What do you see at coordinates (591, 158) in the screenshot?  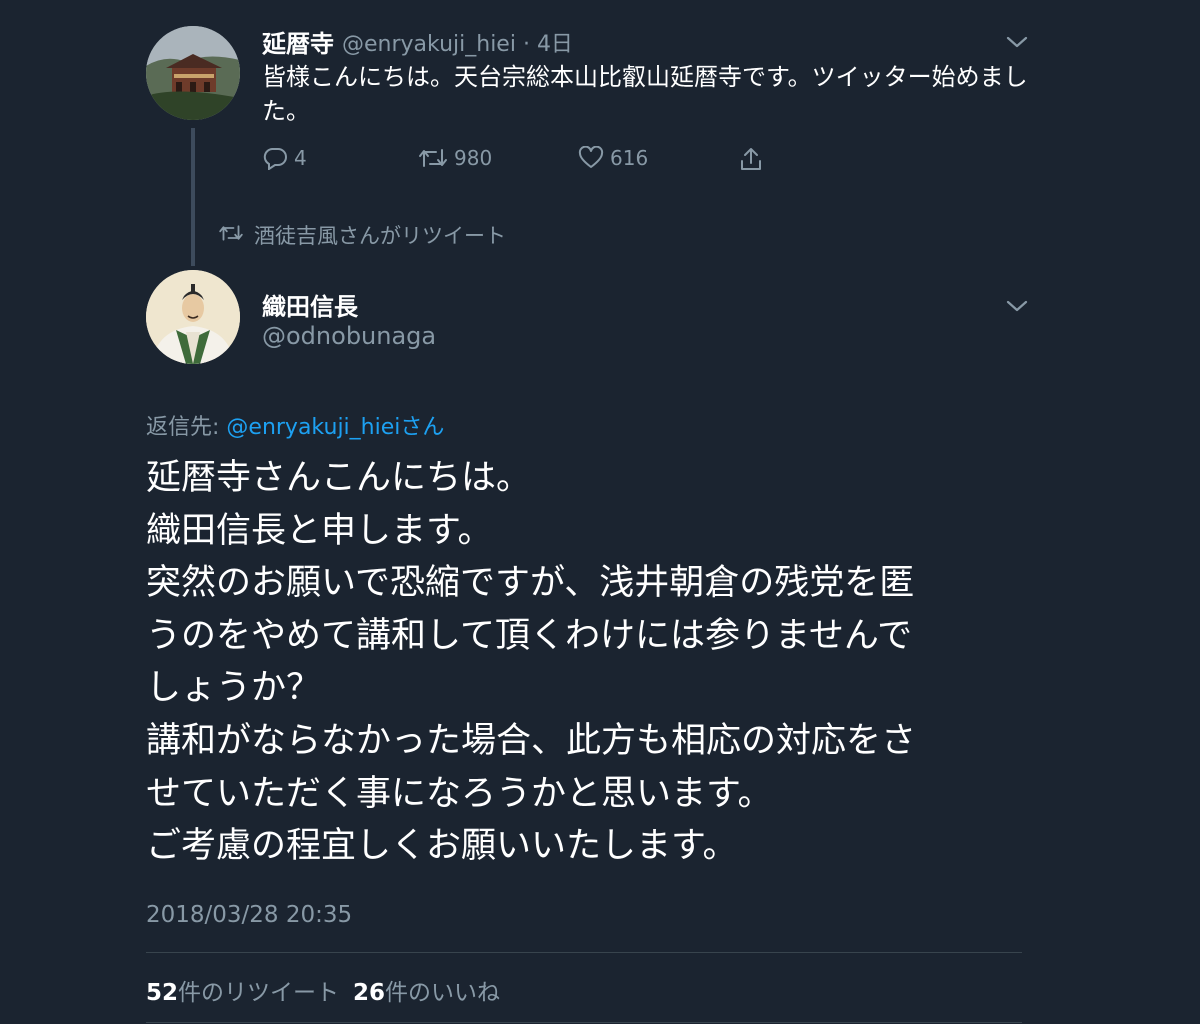 I see `heart-icon` at bounding box center [591, 158].